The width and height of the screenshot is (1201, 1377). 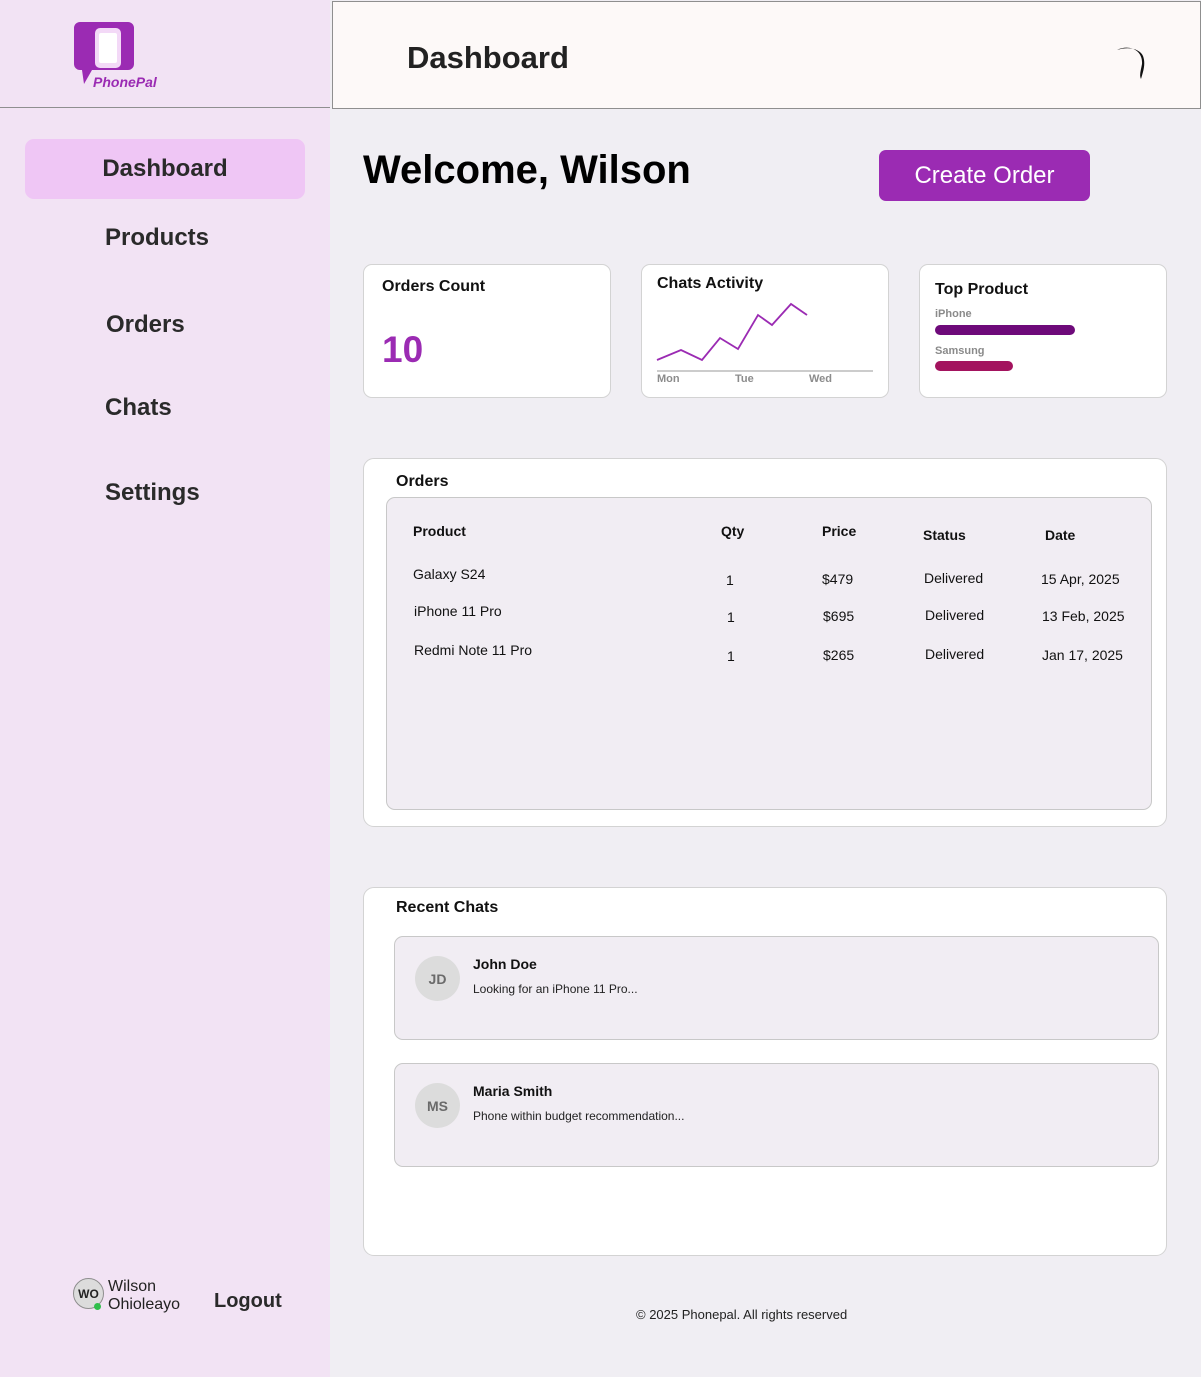 I want to click on sidebar-item-settings: Settings, so click(x=152, y=493).